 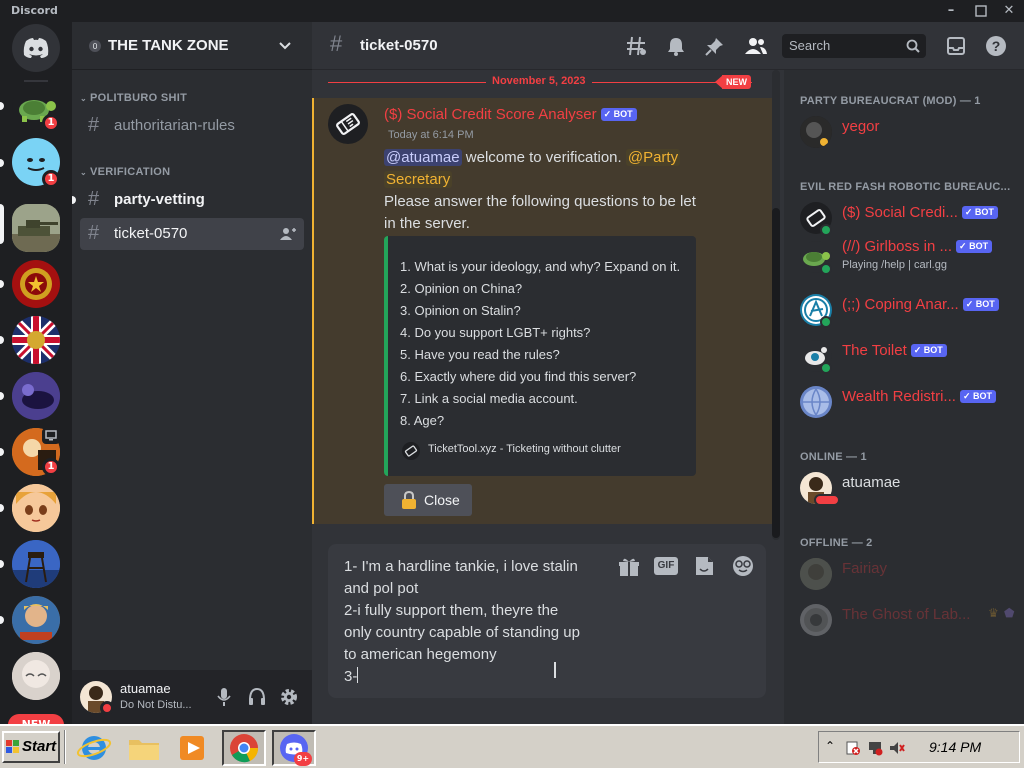 What do you see at coordinates (36, 228) in the screenshot?
I see `server-the-tank-zone` at bounding box center [36, 228].